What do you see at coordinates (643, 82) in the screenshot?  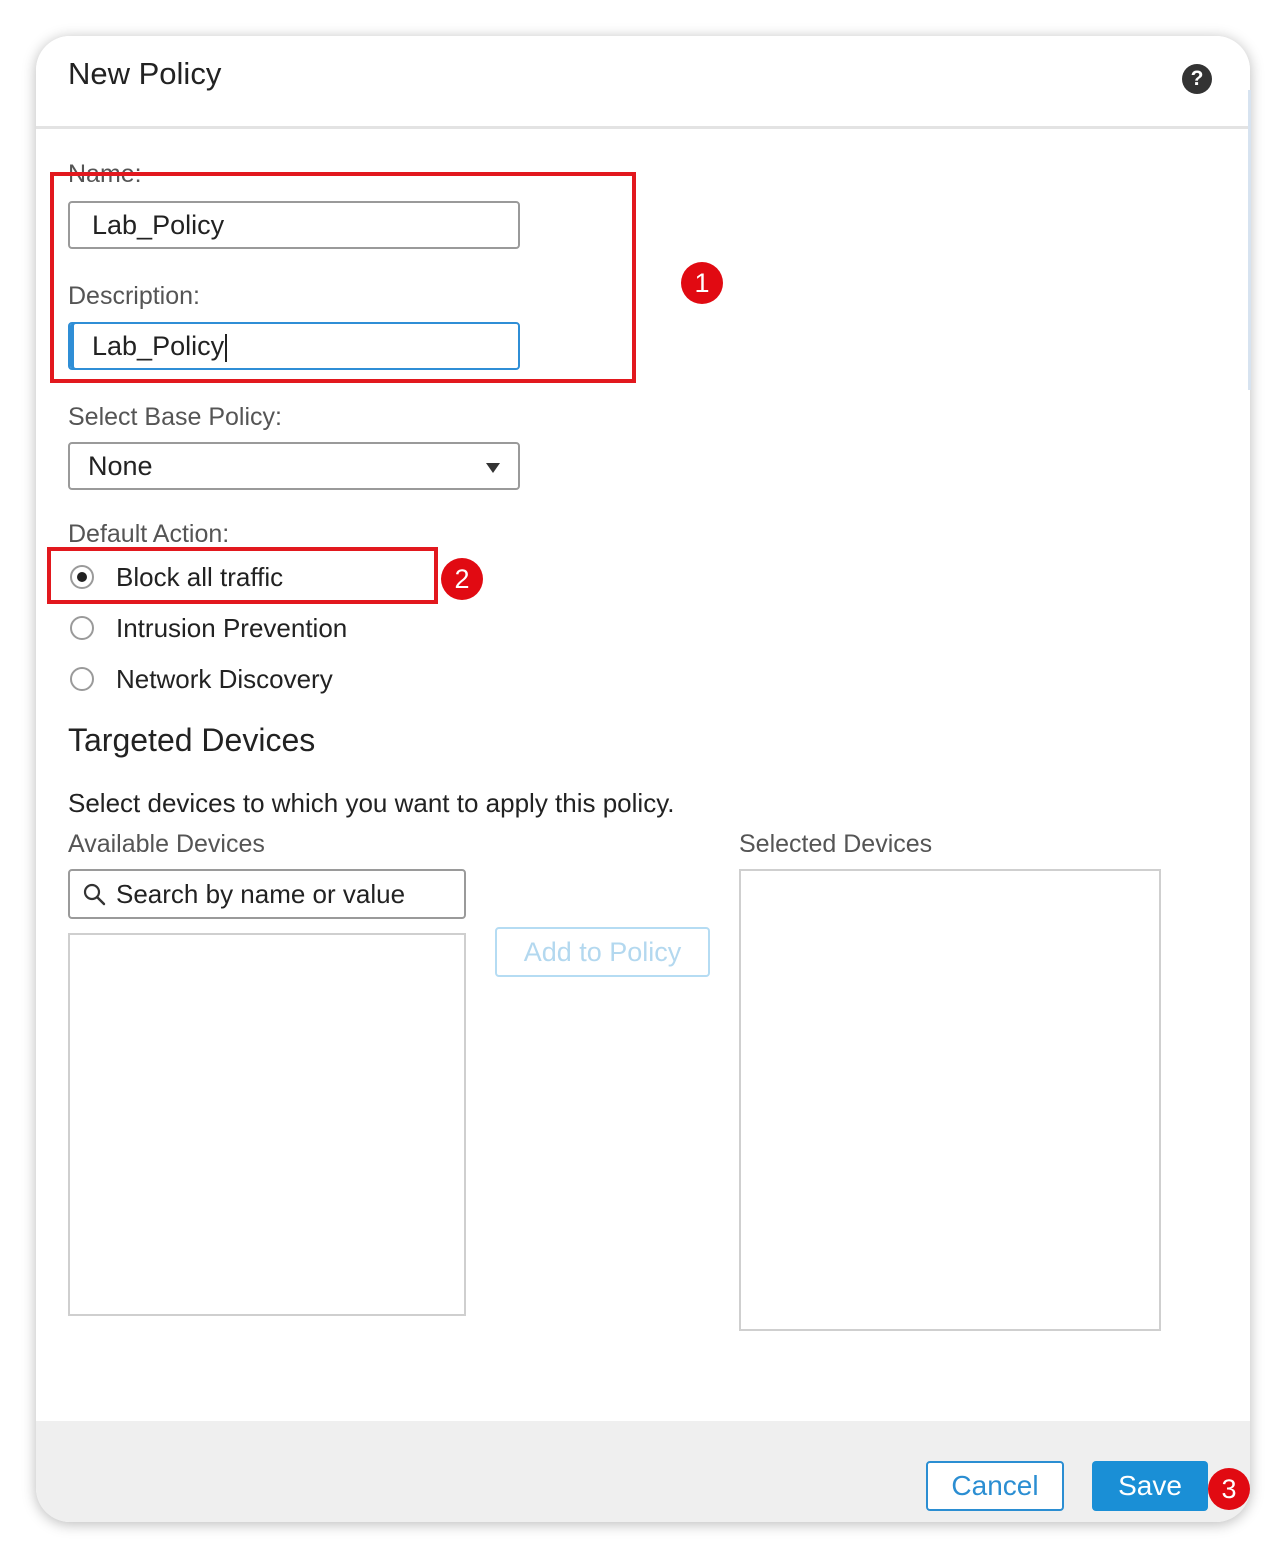 I see `dialog-header: New Policy ?` at bounding box center [643, 82].